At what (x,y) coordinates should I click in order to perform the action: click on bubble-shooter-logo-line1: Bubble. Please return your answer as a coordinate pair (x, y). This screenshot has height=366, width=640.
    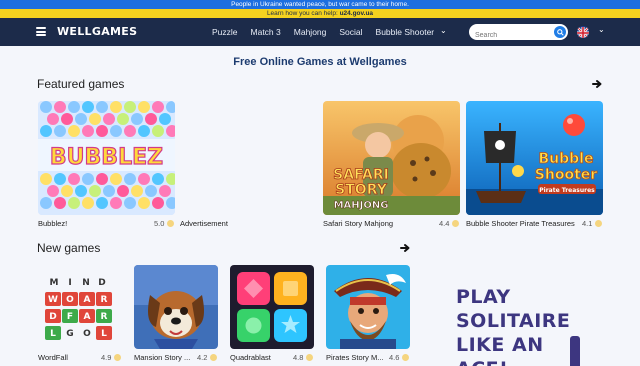
    Looking at the image, I should click on (566, 159).